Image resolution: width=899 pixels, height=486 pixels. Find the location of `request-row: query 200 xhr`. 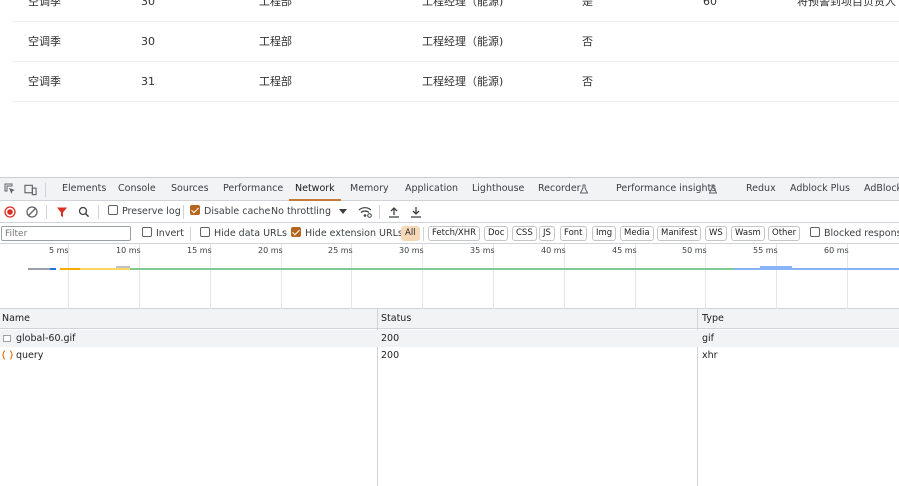

request-row: query 200 xhr is located at coordinates (449, 355).